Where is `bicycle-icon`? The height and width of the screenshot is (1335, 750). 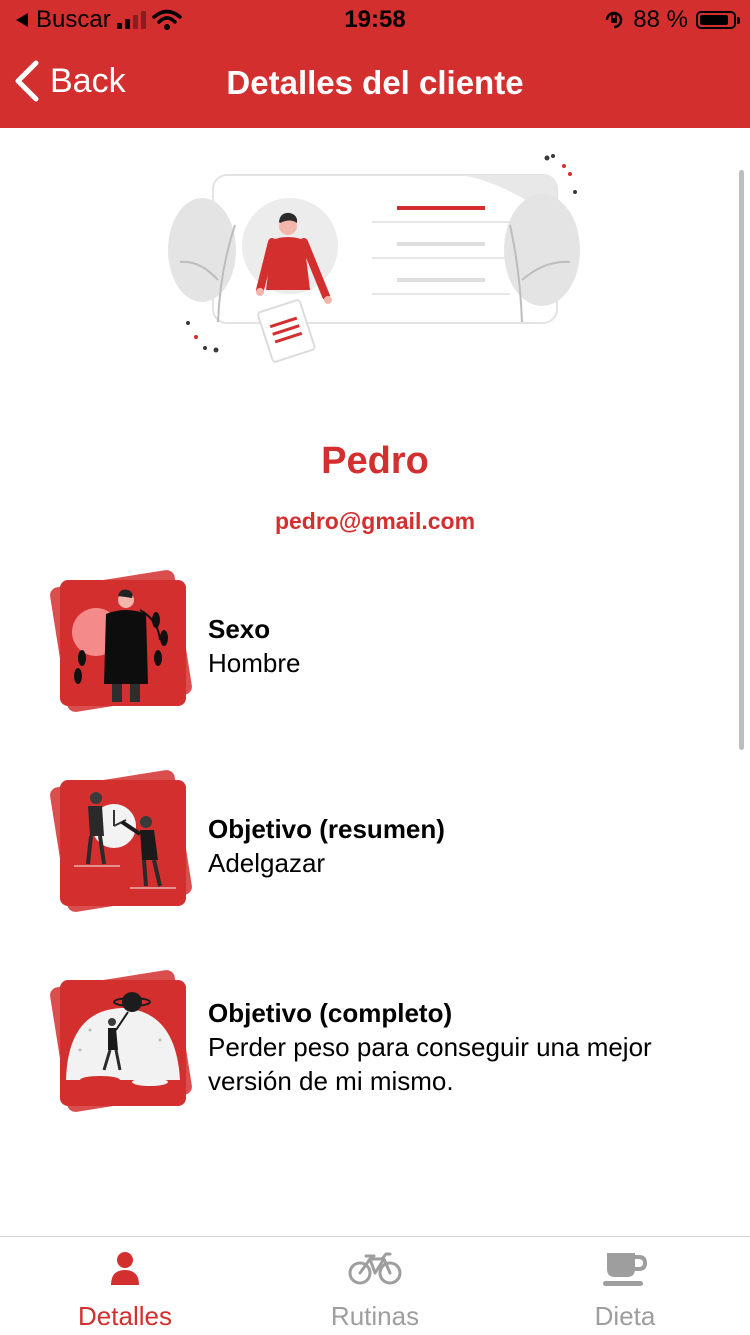 bicycle-icon is located at coordinates (375, 1268).